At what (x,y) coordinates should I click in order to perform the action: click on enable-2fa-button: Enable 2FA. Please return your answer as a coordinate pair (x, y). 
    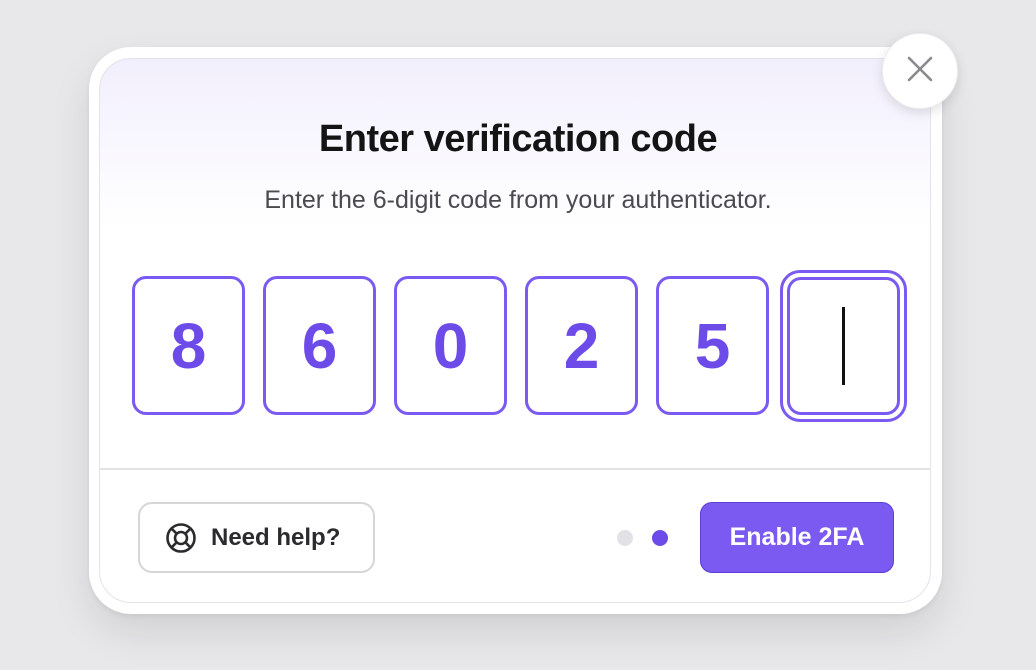
    Looking at the image, I should click on (797, 537).